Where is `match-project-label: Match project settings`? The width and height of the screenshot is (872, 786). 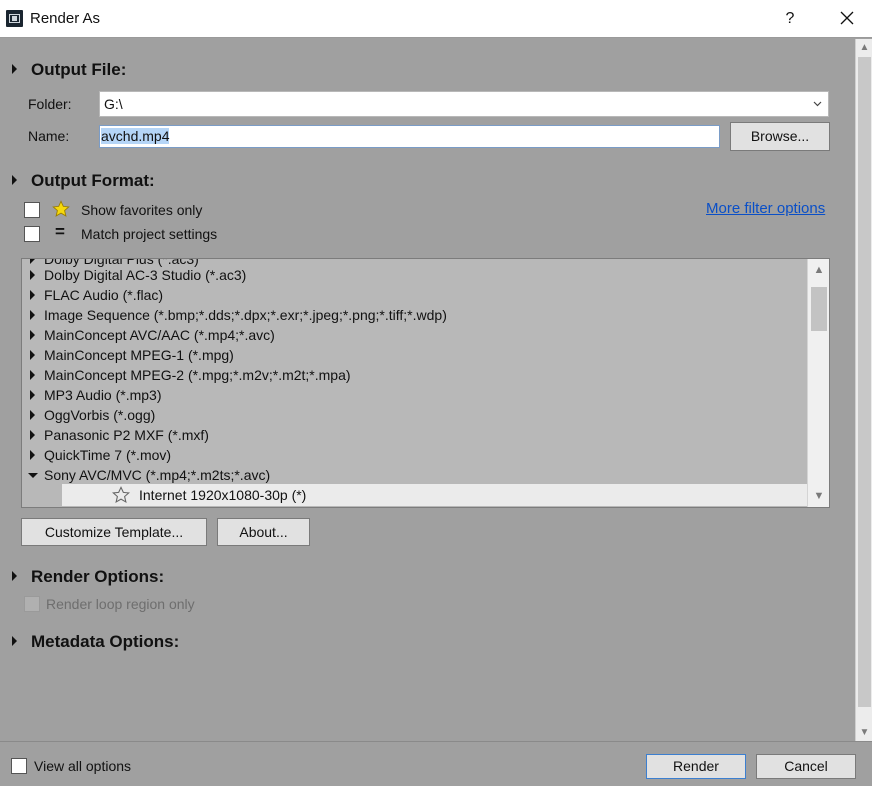
match-project-label: Match project settings is located at coordinates (149, 234).